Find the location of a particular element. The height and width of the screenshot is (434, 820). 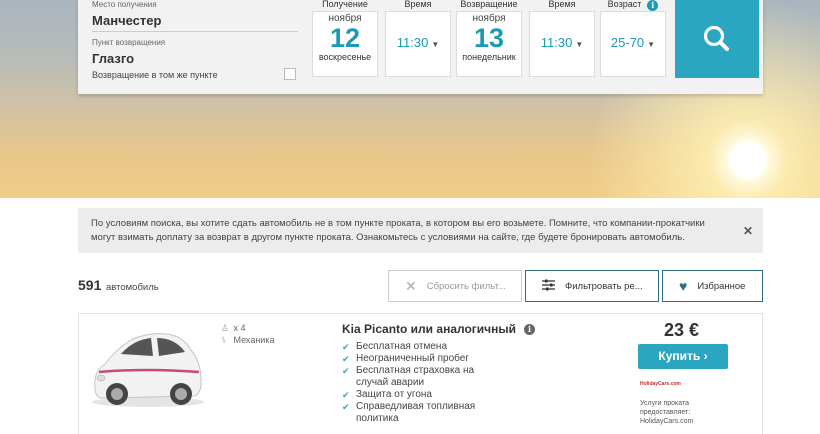

driver-age: Возраст i 25-70 ▼ is located at coordinates (633, 47).